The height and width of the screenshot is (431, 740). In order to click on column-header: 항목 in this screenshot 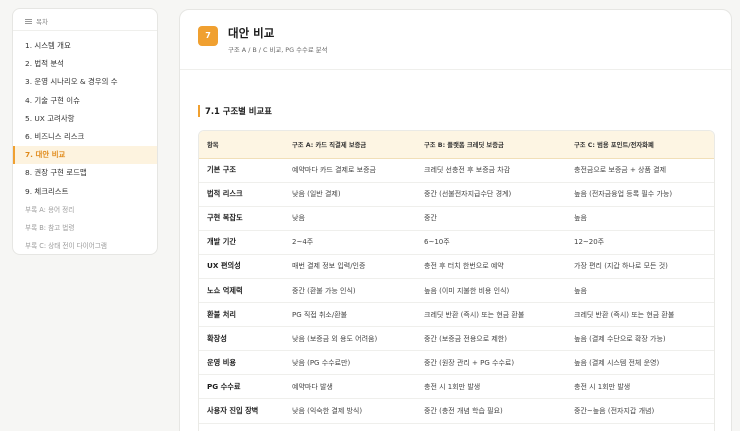, I will do `click(241, 145)`.